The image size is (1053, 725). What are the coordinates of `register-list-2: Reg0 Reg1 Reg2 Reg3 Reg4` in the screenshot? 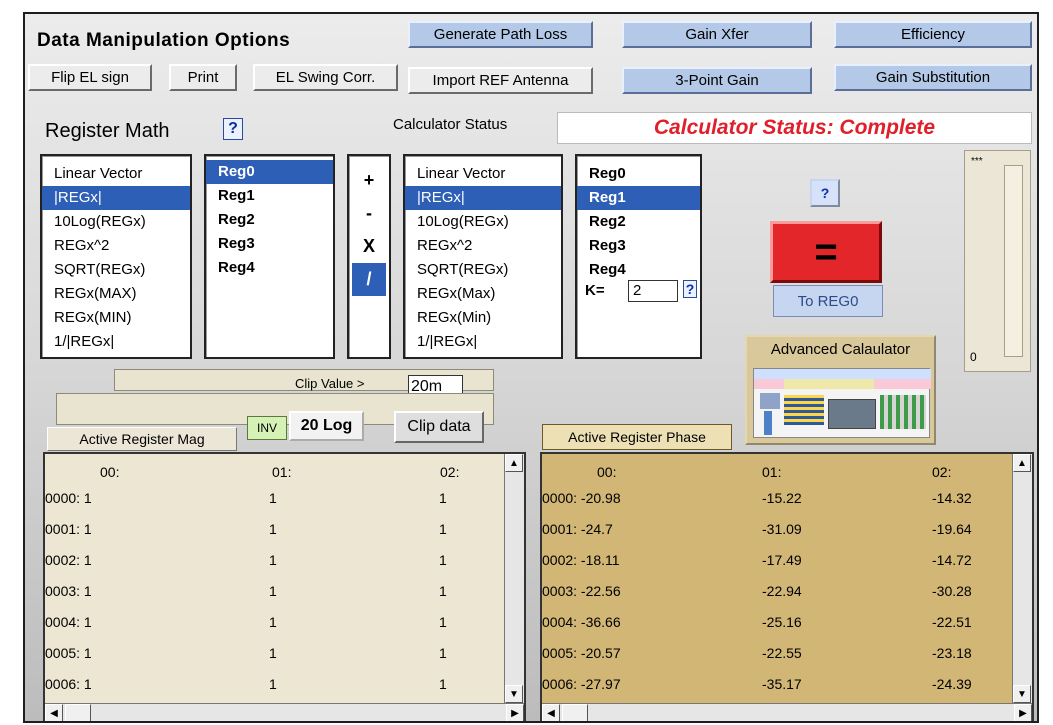 It's located at (638, 256).